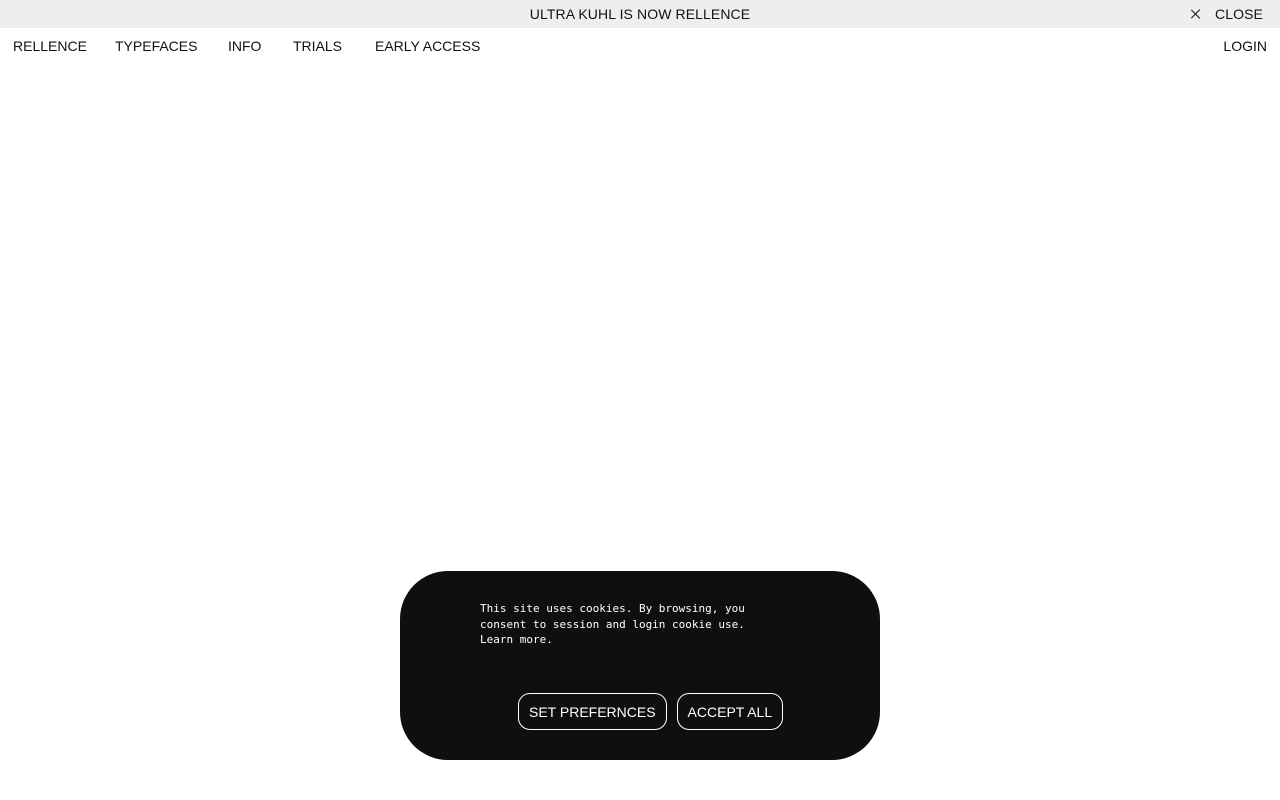 The width and height of the screenshot is (1280, 800). I want to click on announcement-bar: ULTRA KUHL IS NOW RELLENCE CLOSE, so click(640, 14).